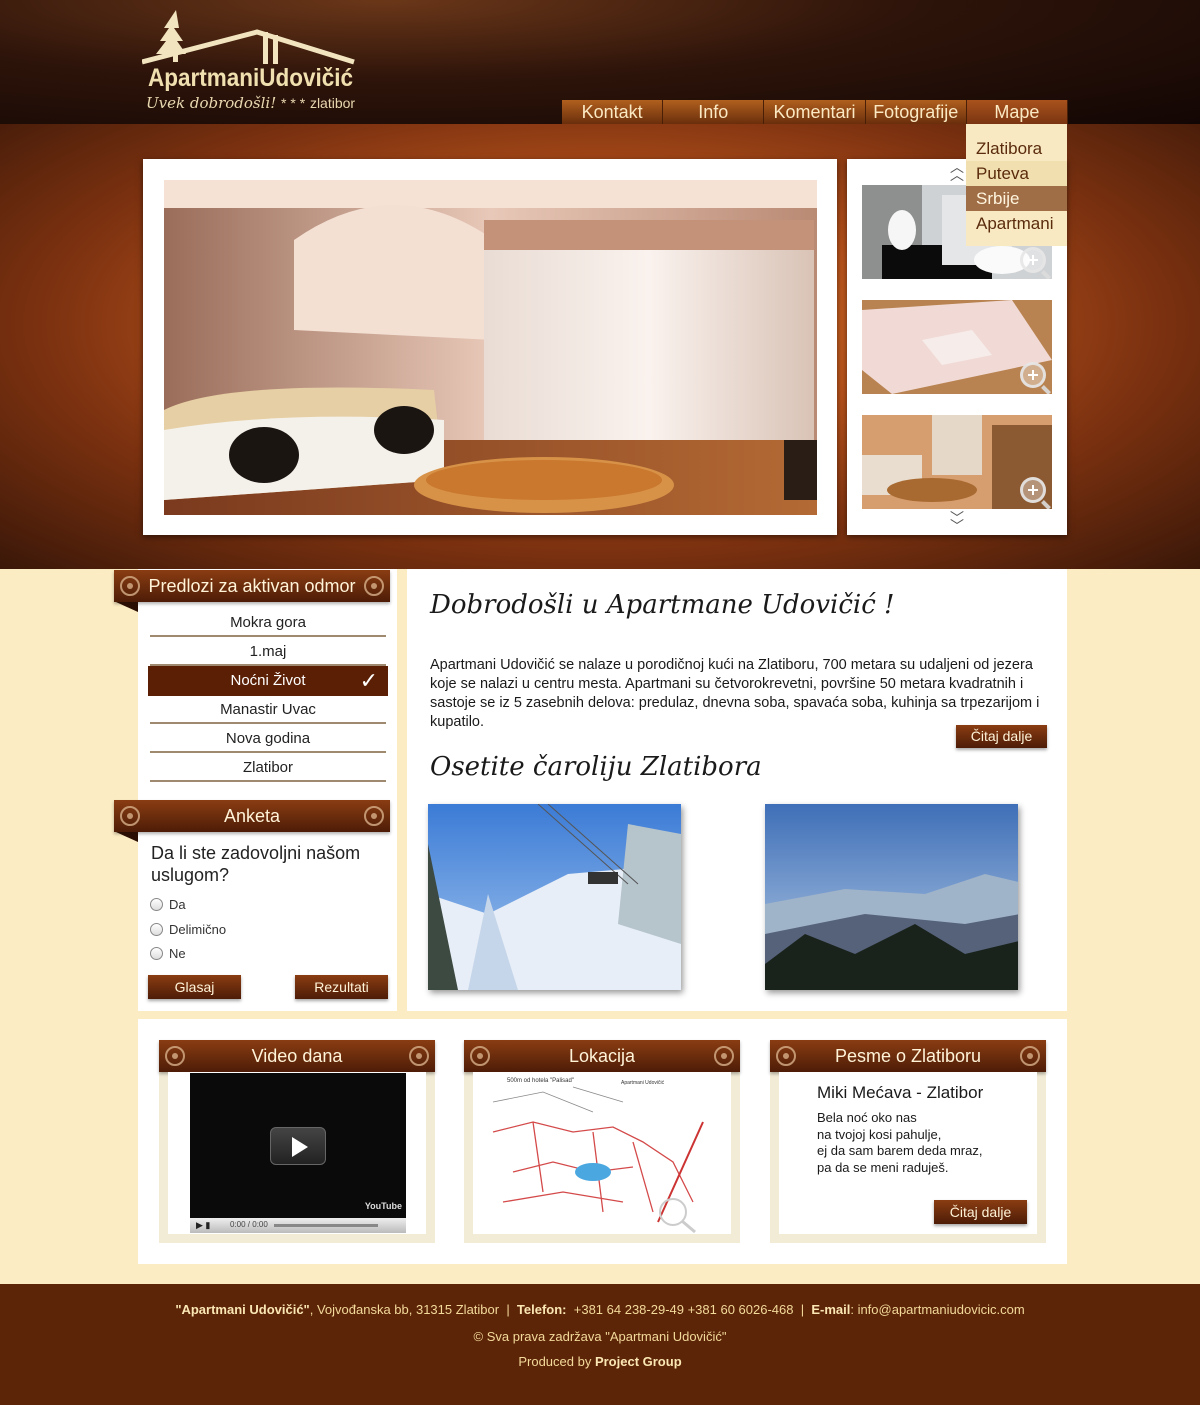  Describe the element at coordinates (332, 103) in the screenshot. I see `place-text: zlatibor` at that location.